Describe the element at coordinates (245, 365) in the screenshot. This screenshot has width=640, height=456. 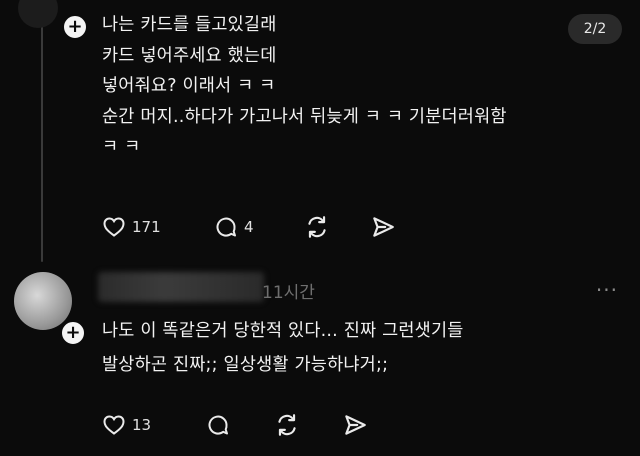
I see `reply-line: 발상하곤 진짜;; 일상생활 가능하냐거;;` at that location.